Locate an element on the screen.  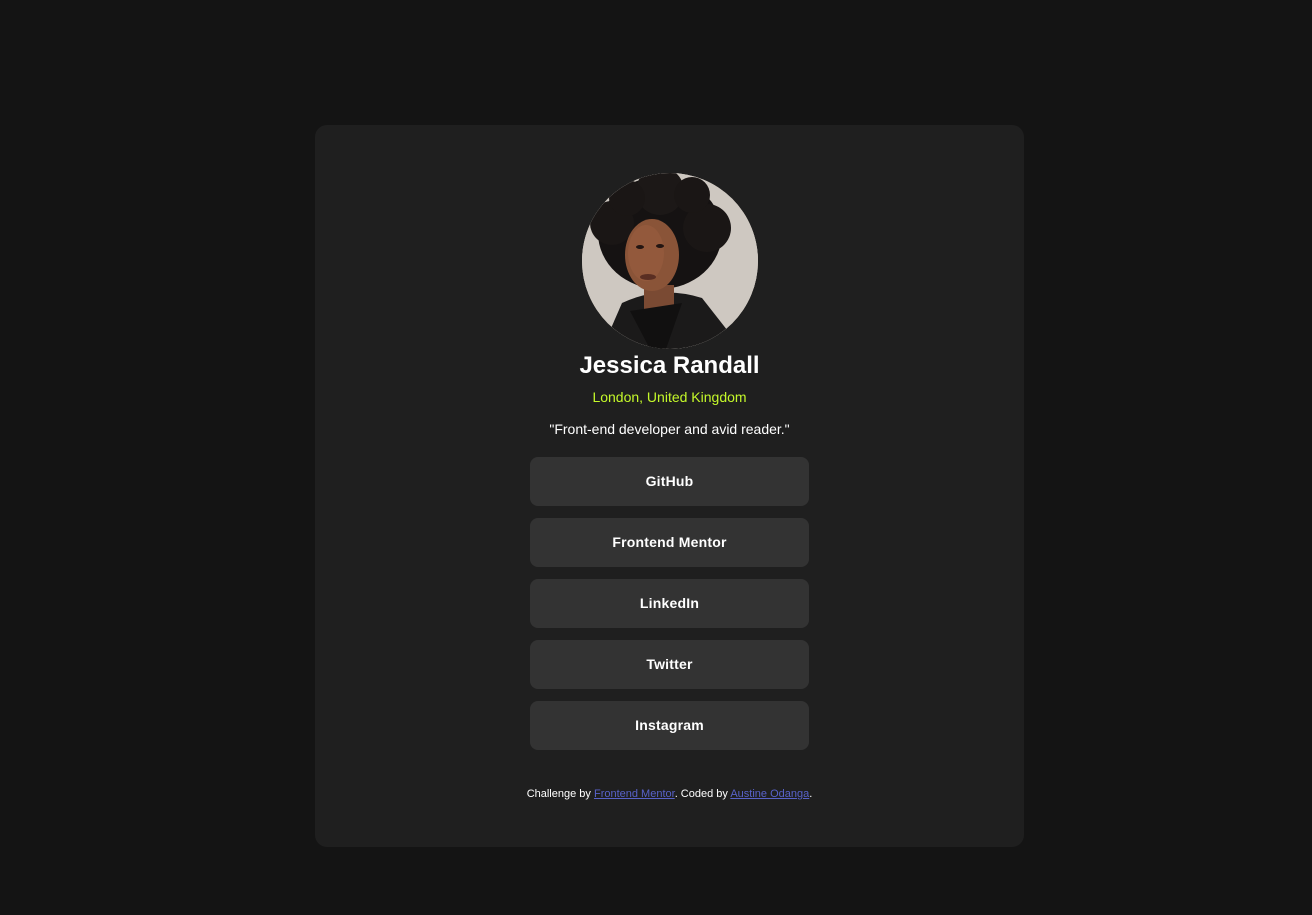
attribution-suffix: . is located at coordinates (811, 794).